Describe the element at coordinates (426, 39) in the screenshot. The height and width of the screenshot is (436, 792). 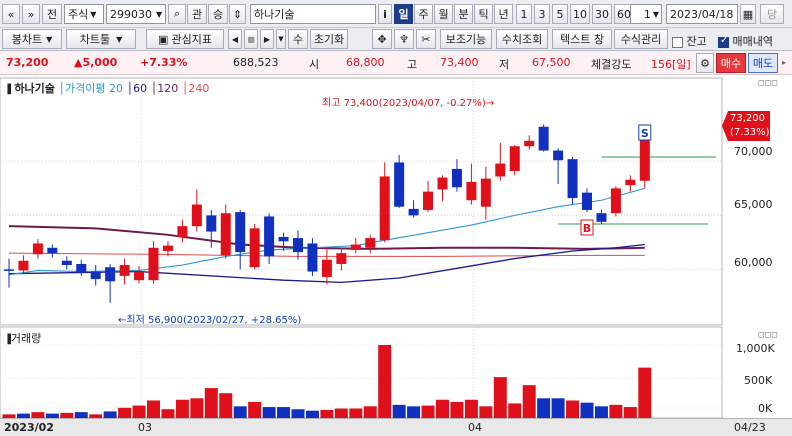
I see `scissors-icon: ✂` at that location.